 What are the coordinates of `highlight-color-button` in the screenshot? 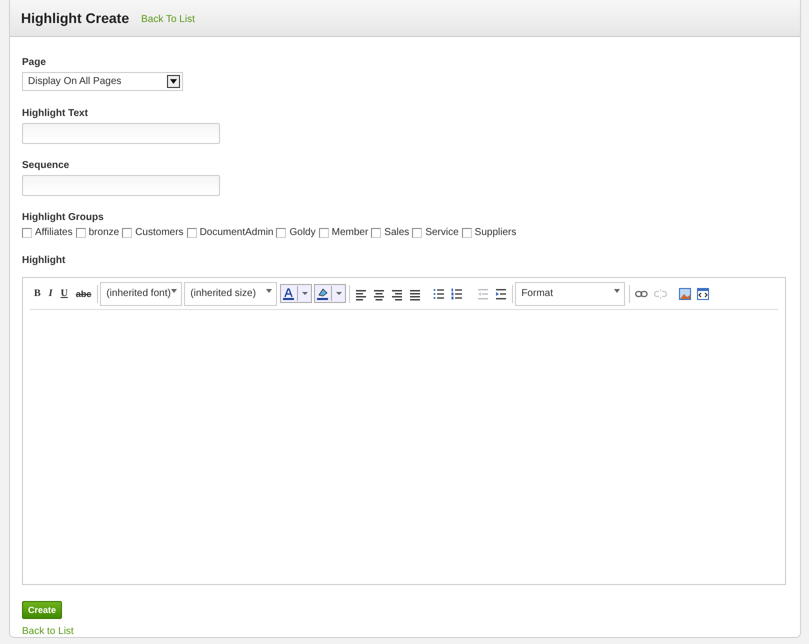 It's located at (330, 293).